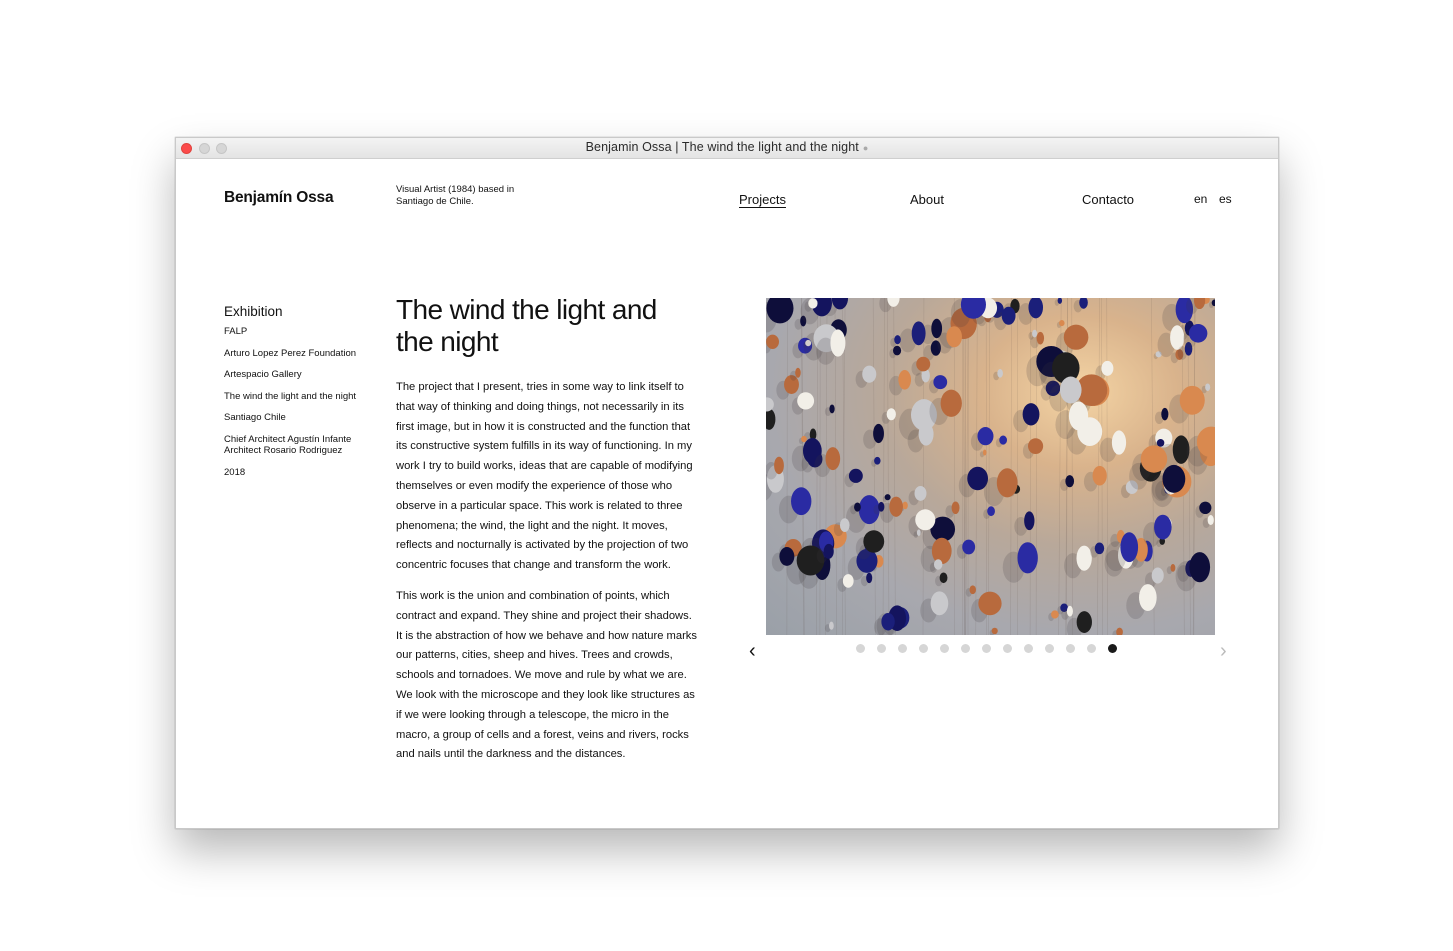 This screenshot has width=1453, height=951. Describe the element at coordinates (253, 311) in the screenshot. I see `sidebar-heading: Exhibition` at that location.